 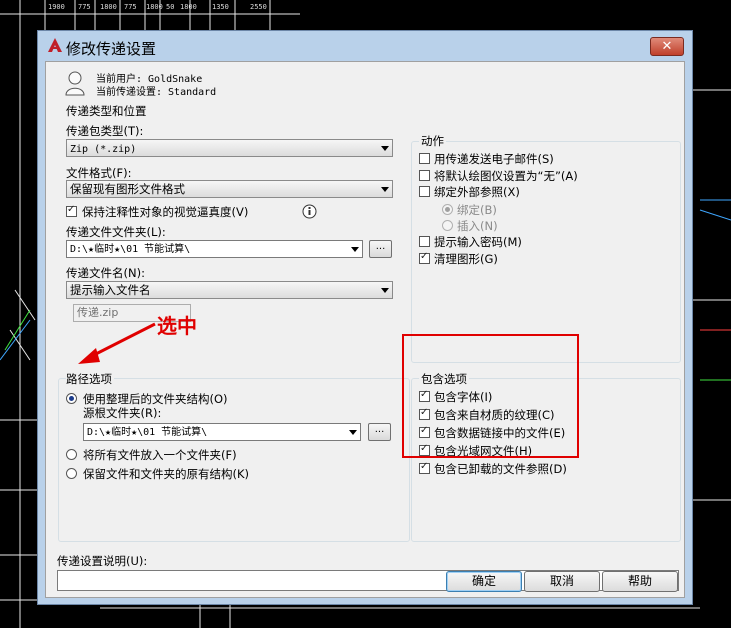 What do you see at coordinates (130, 249) in the screenshot?
I see `folder-value: D:\★临时★\01 节能试算\` at bounding box center [130, 249].